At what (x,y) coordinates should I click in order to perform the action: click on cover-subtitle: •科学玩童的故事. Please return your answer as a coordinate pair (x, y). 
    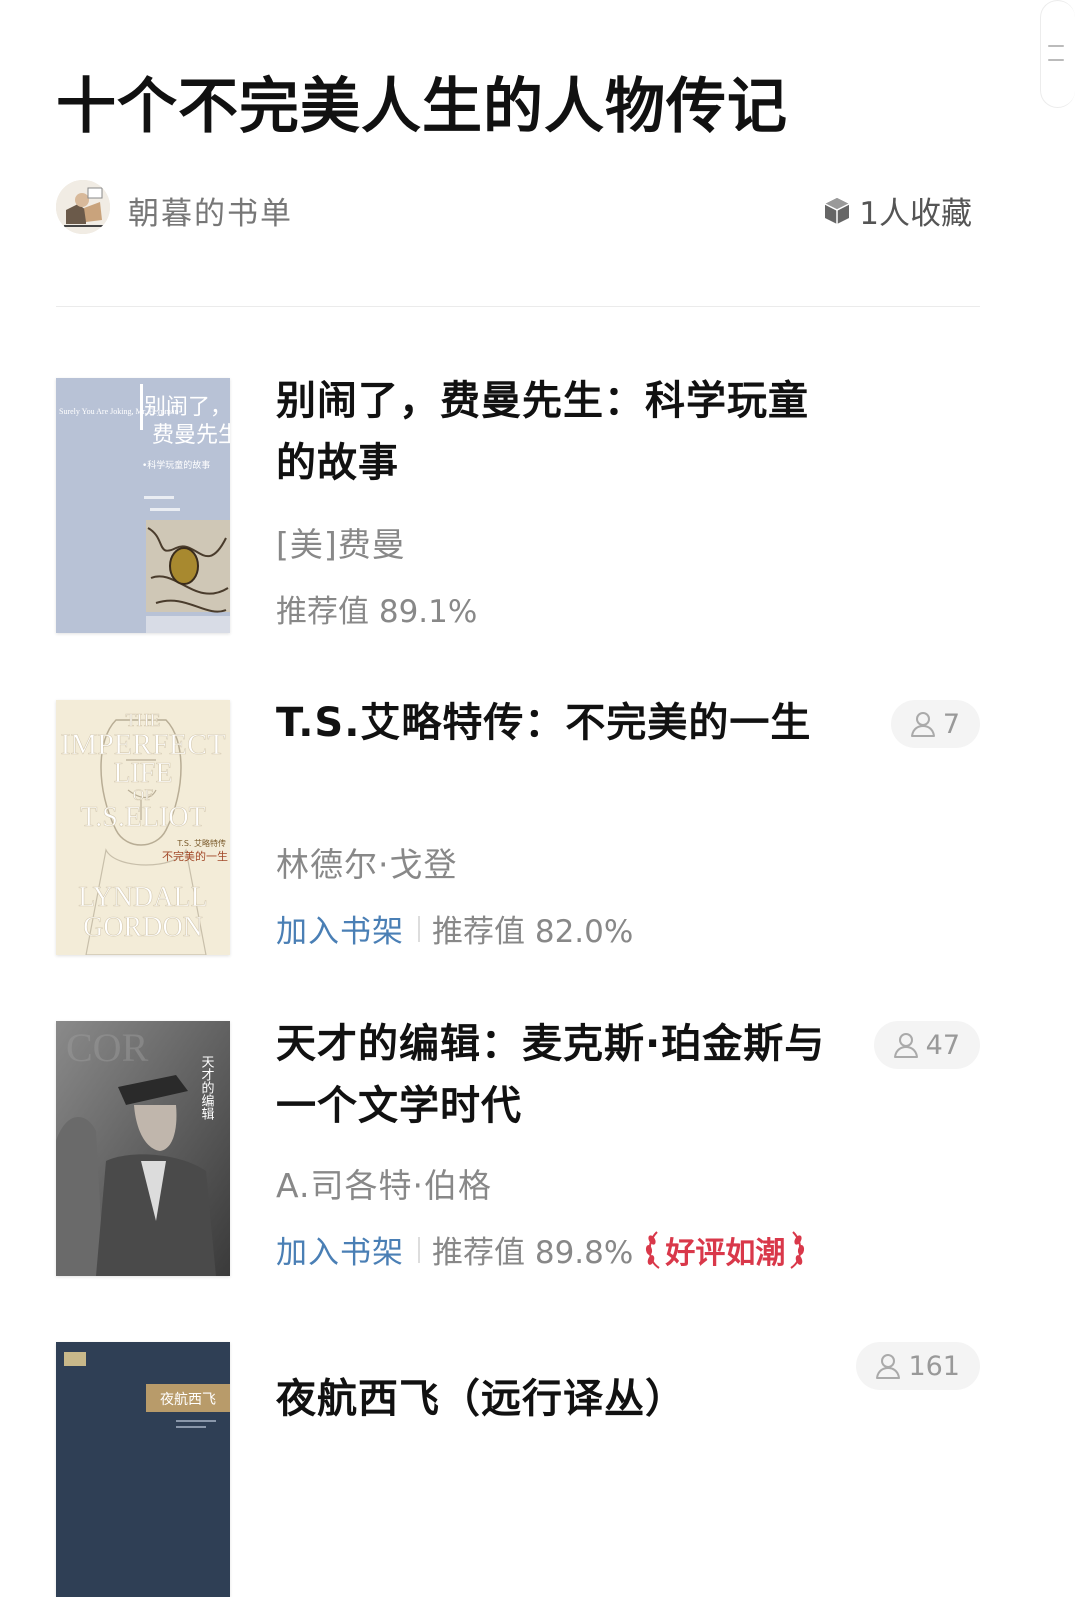
    Looking at the image, I should click on (176, 465).